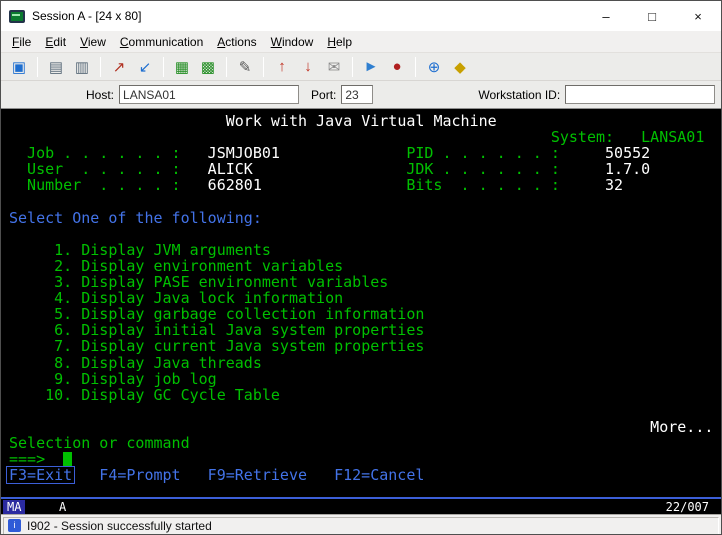 This screenshot has height=535, width=722. I want to click on option-text: Display Java threads, so click(171, 363).